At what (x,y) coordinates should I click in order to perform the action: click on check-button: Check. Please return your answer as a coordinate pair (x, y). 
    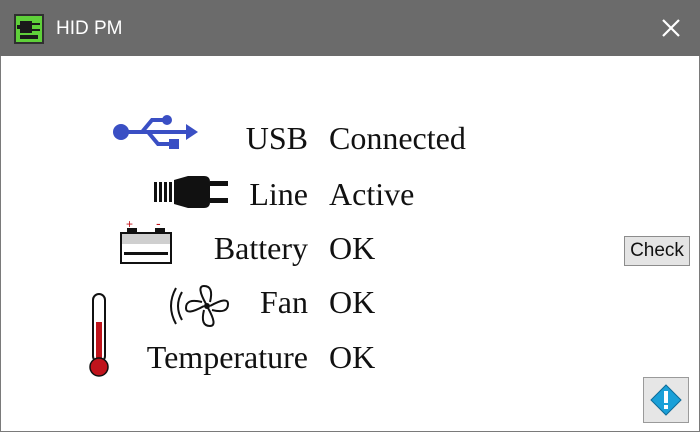
    Looking at the image, I should click on (657, 251).